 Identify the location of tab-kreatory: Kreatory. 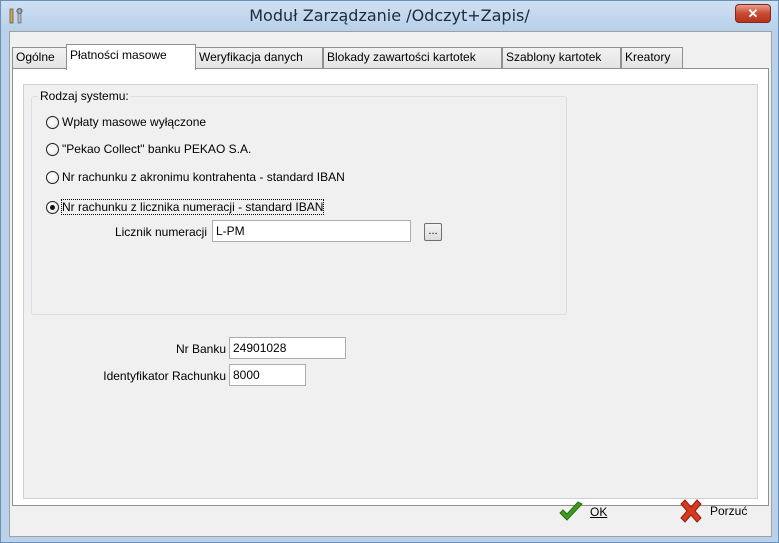
(652, 58).